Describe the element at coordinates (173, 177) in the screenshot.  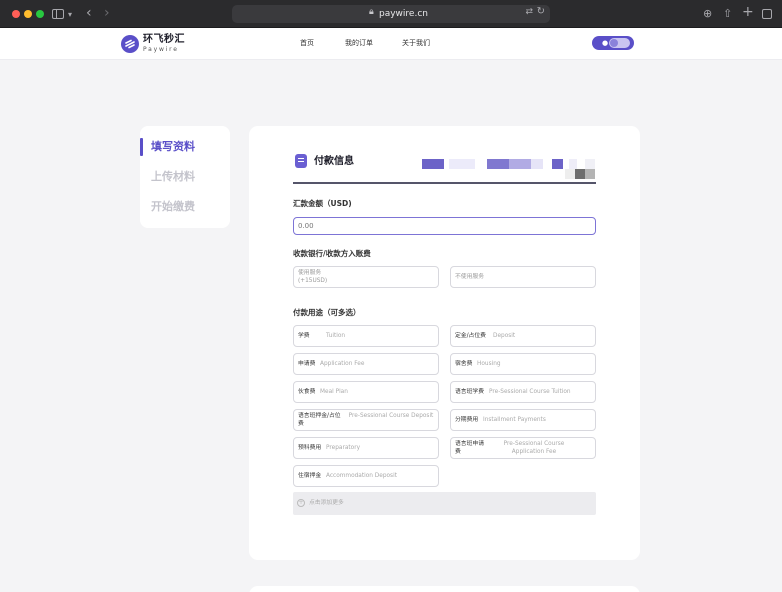
I see `step-upload-materials: 上传材料` at that location.